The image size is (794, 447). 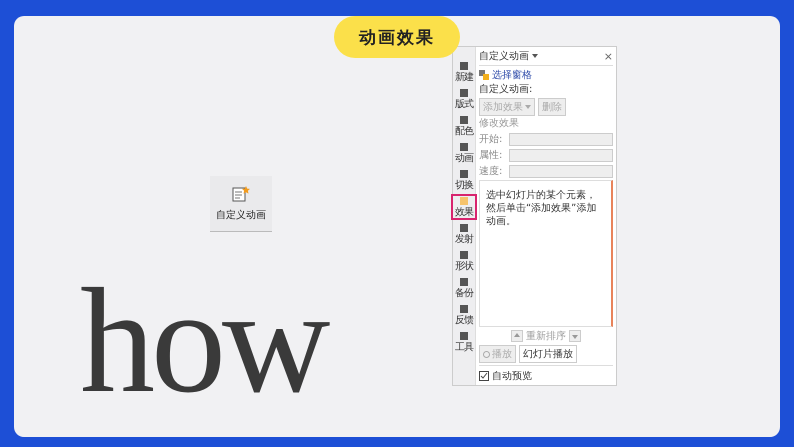 What do you see at coordinates (464, 180) in the screenshot?
I see `sidebar-tool: 切换` at bounding box center [464, 180].